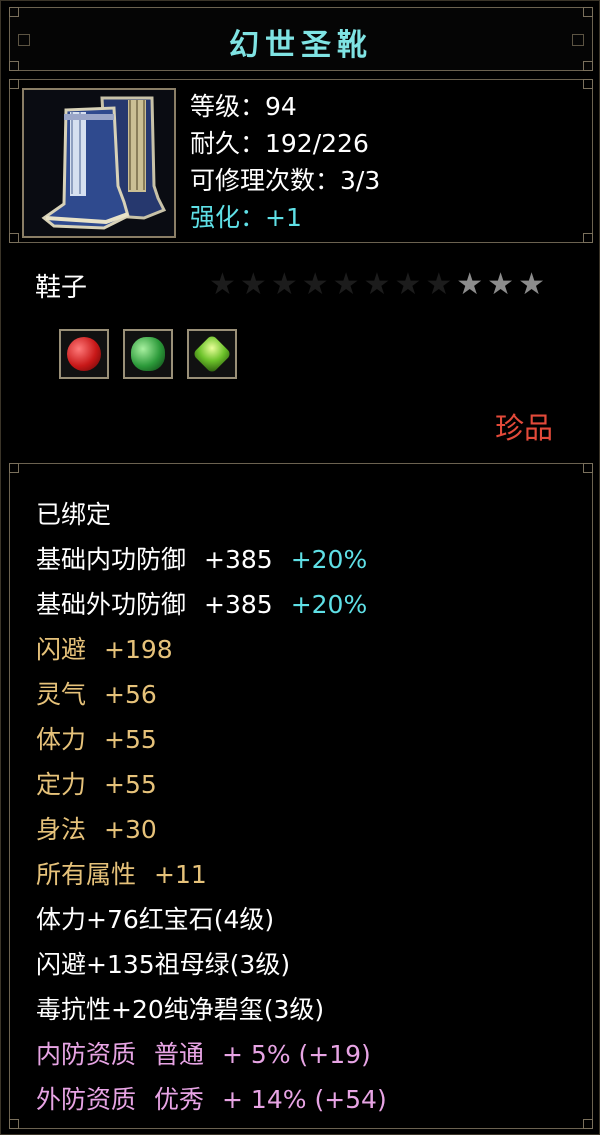  I want to click on title-bar: 幻世圣靴, so click(301, 39).